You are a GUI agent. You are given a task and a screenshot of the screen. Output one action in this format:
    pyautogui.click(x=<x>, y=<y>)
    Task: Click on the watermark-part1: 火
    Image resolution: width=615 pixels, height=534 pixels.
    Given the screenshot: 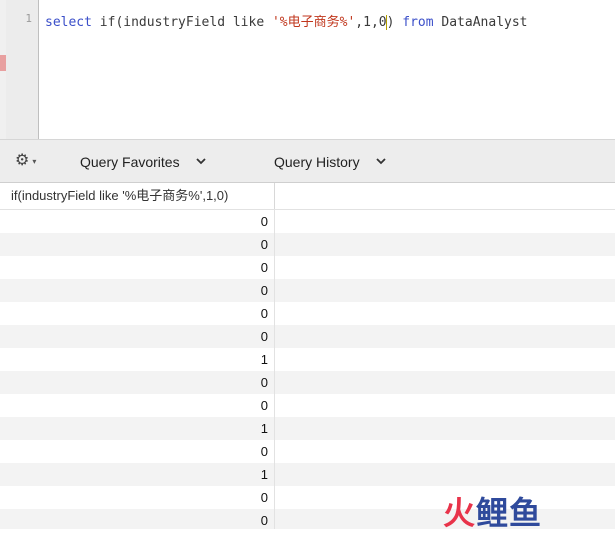 What is the action you would take?
    pyautogui.click(x=460, y=513)
    